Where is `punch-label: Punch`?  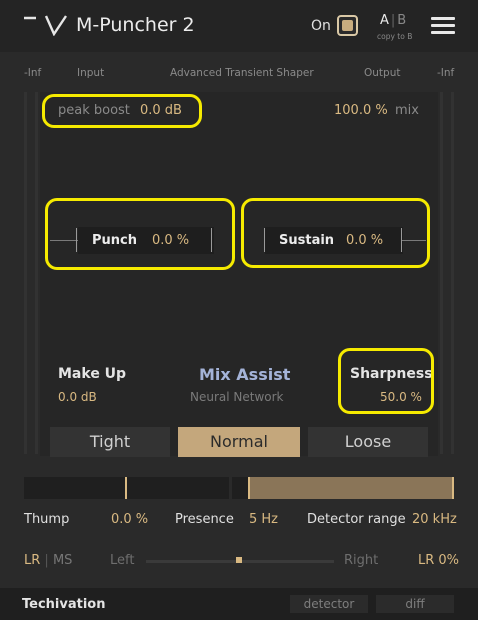
punch-label: Punch is located at coordinates (114, 240).